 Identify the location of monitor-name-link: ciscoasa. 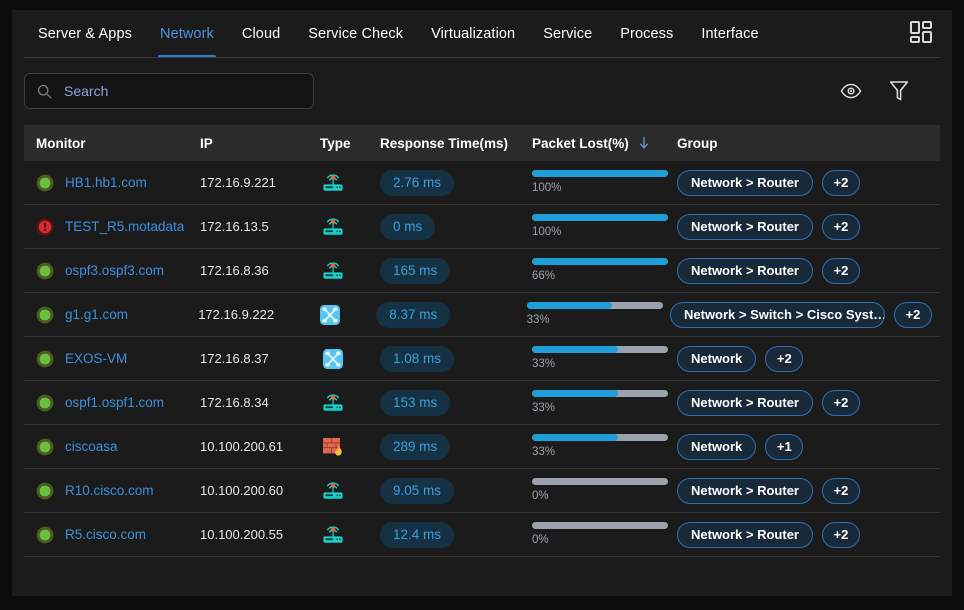
(91, 446).